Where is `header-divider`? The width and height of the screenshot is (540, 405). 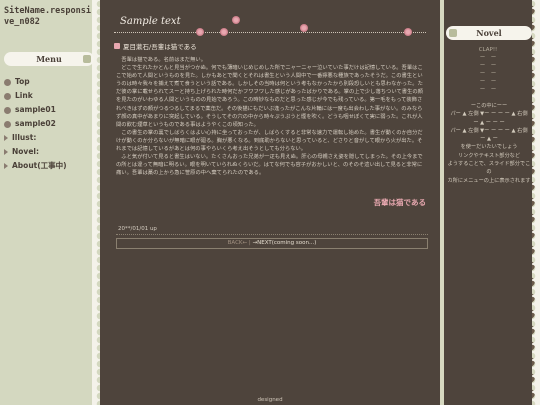 header-divider is located at coordinates (270, 32).